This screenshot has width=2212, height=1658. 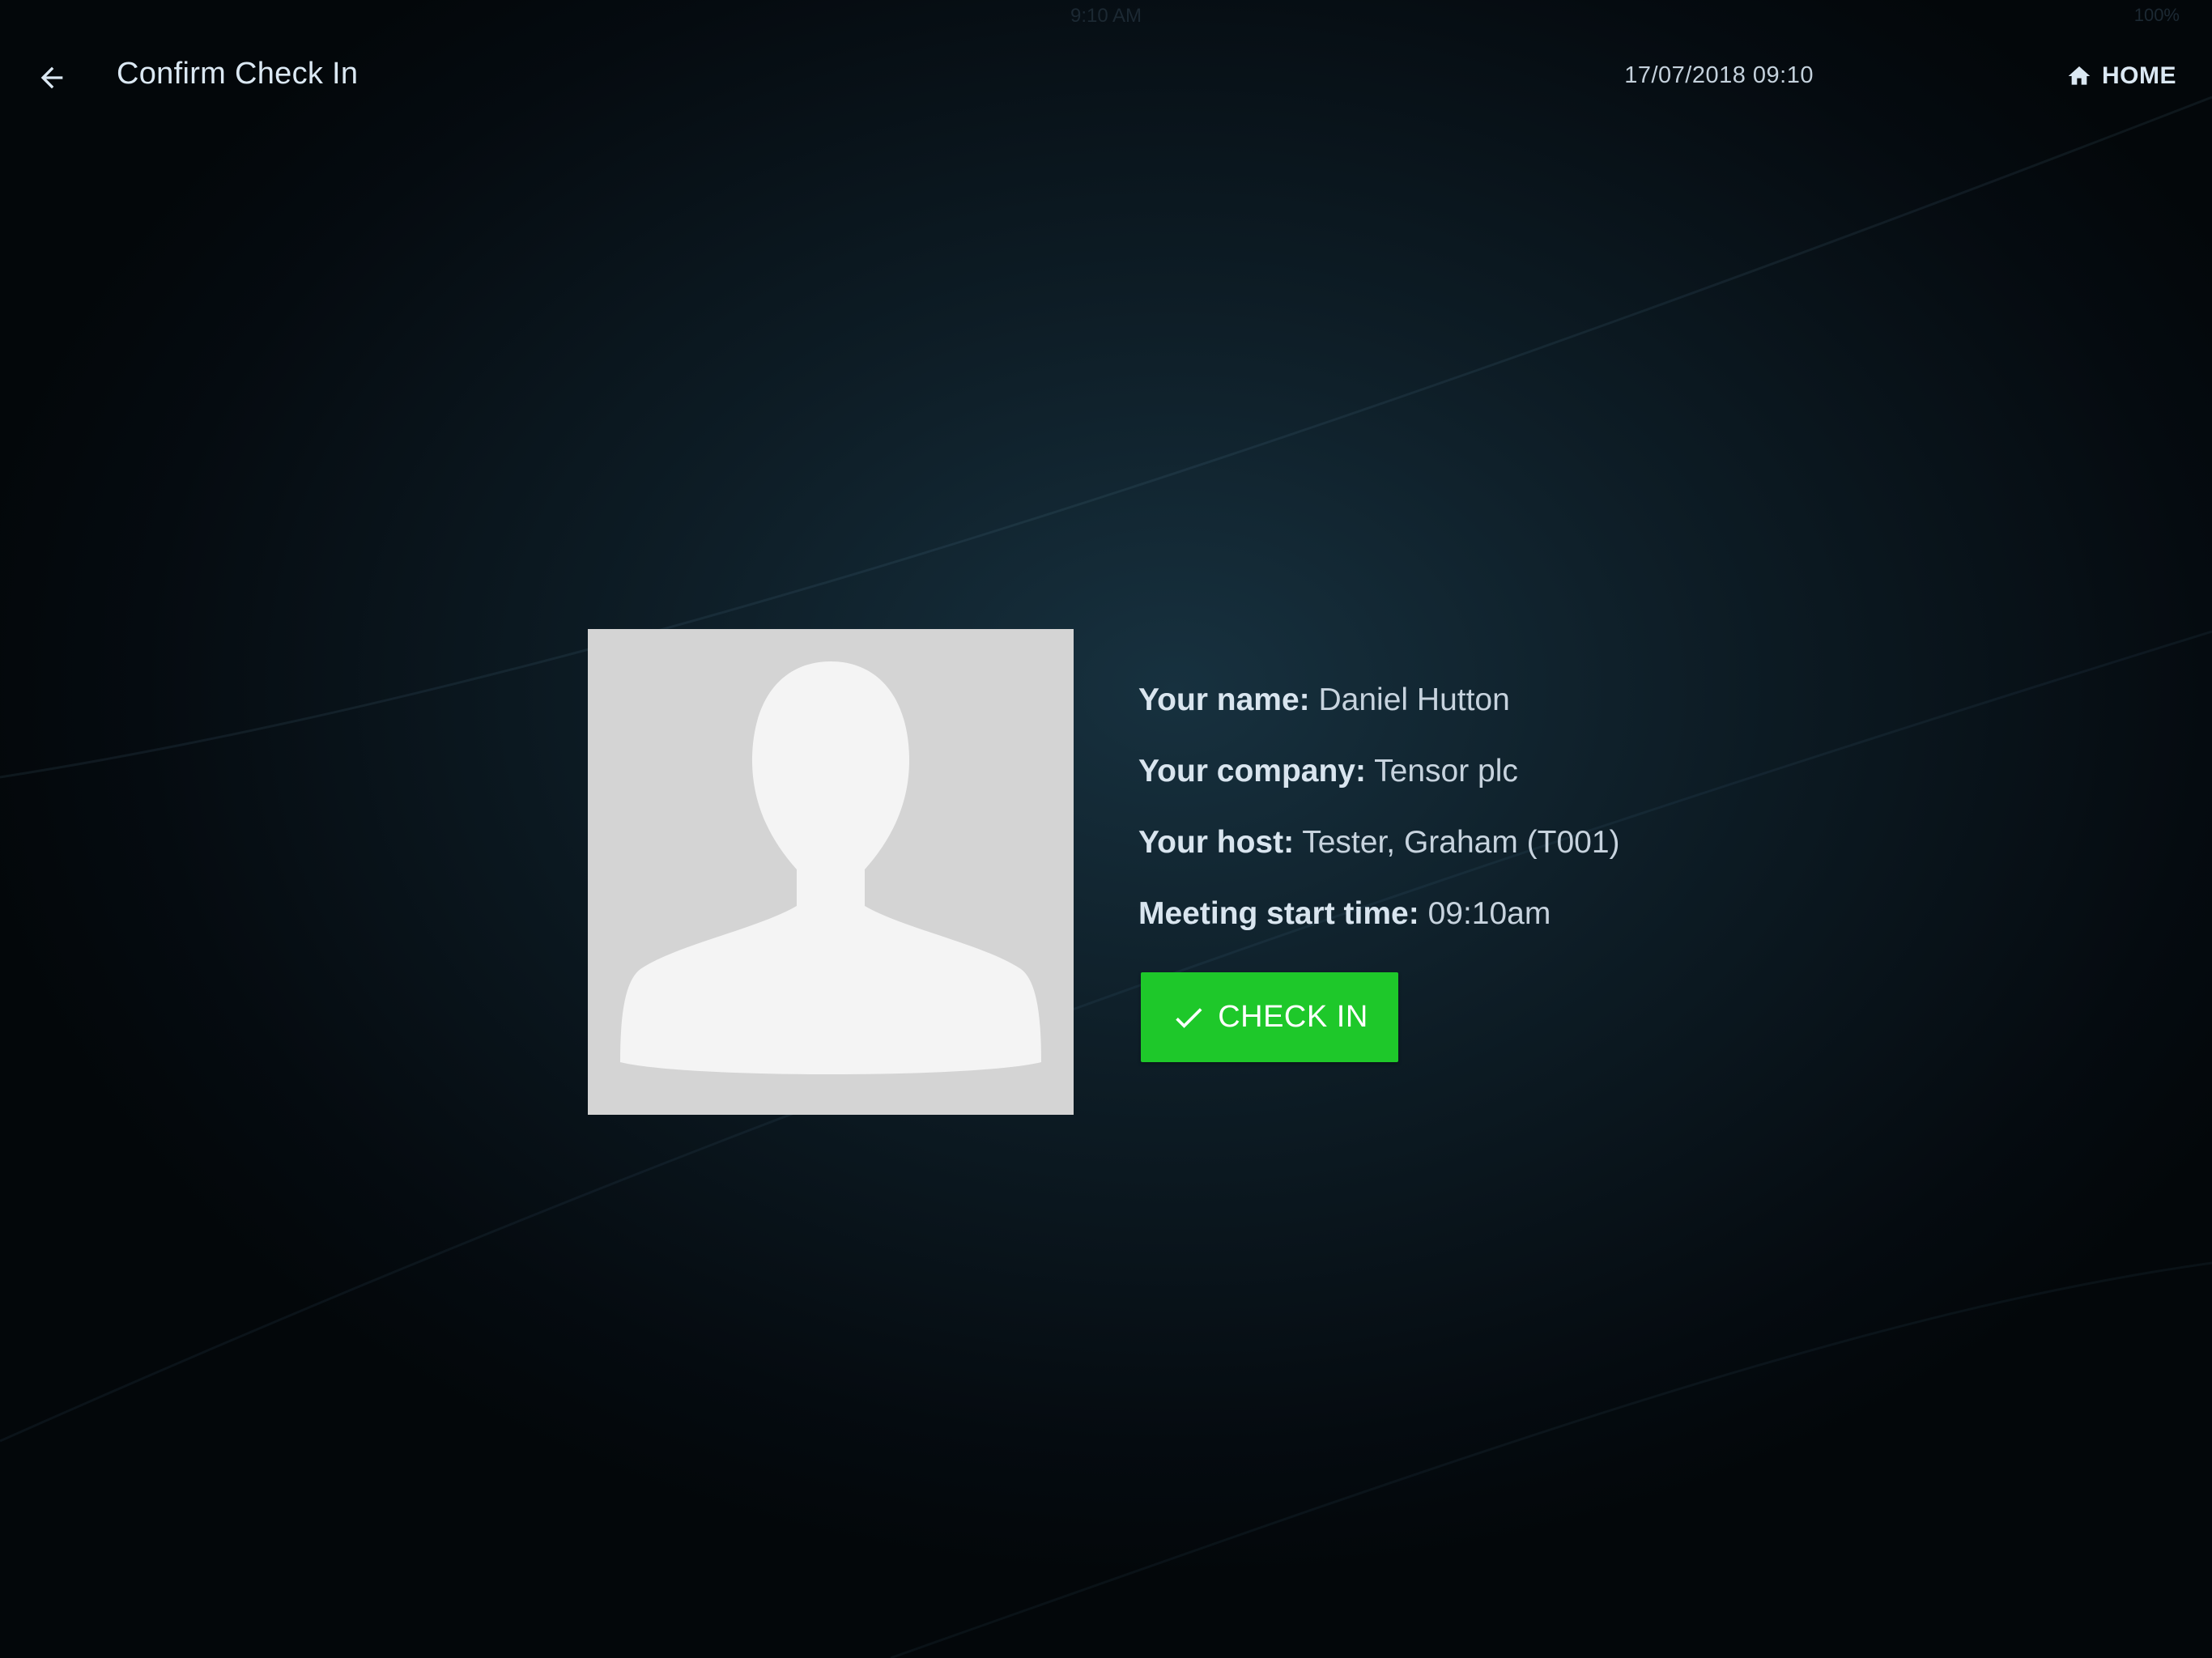 I want to click on visitor-host-row: Your host: Tester, Graham (T001), so click(x=1543, y=850).